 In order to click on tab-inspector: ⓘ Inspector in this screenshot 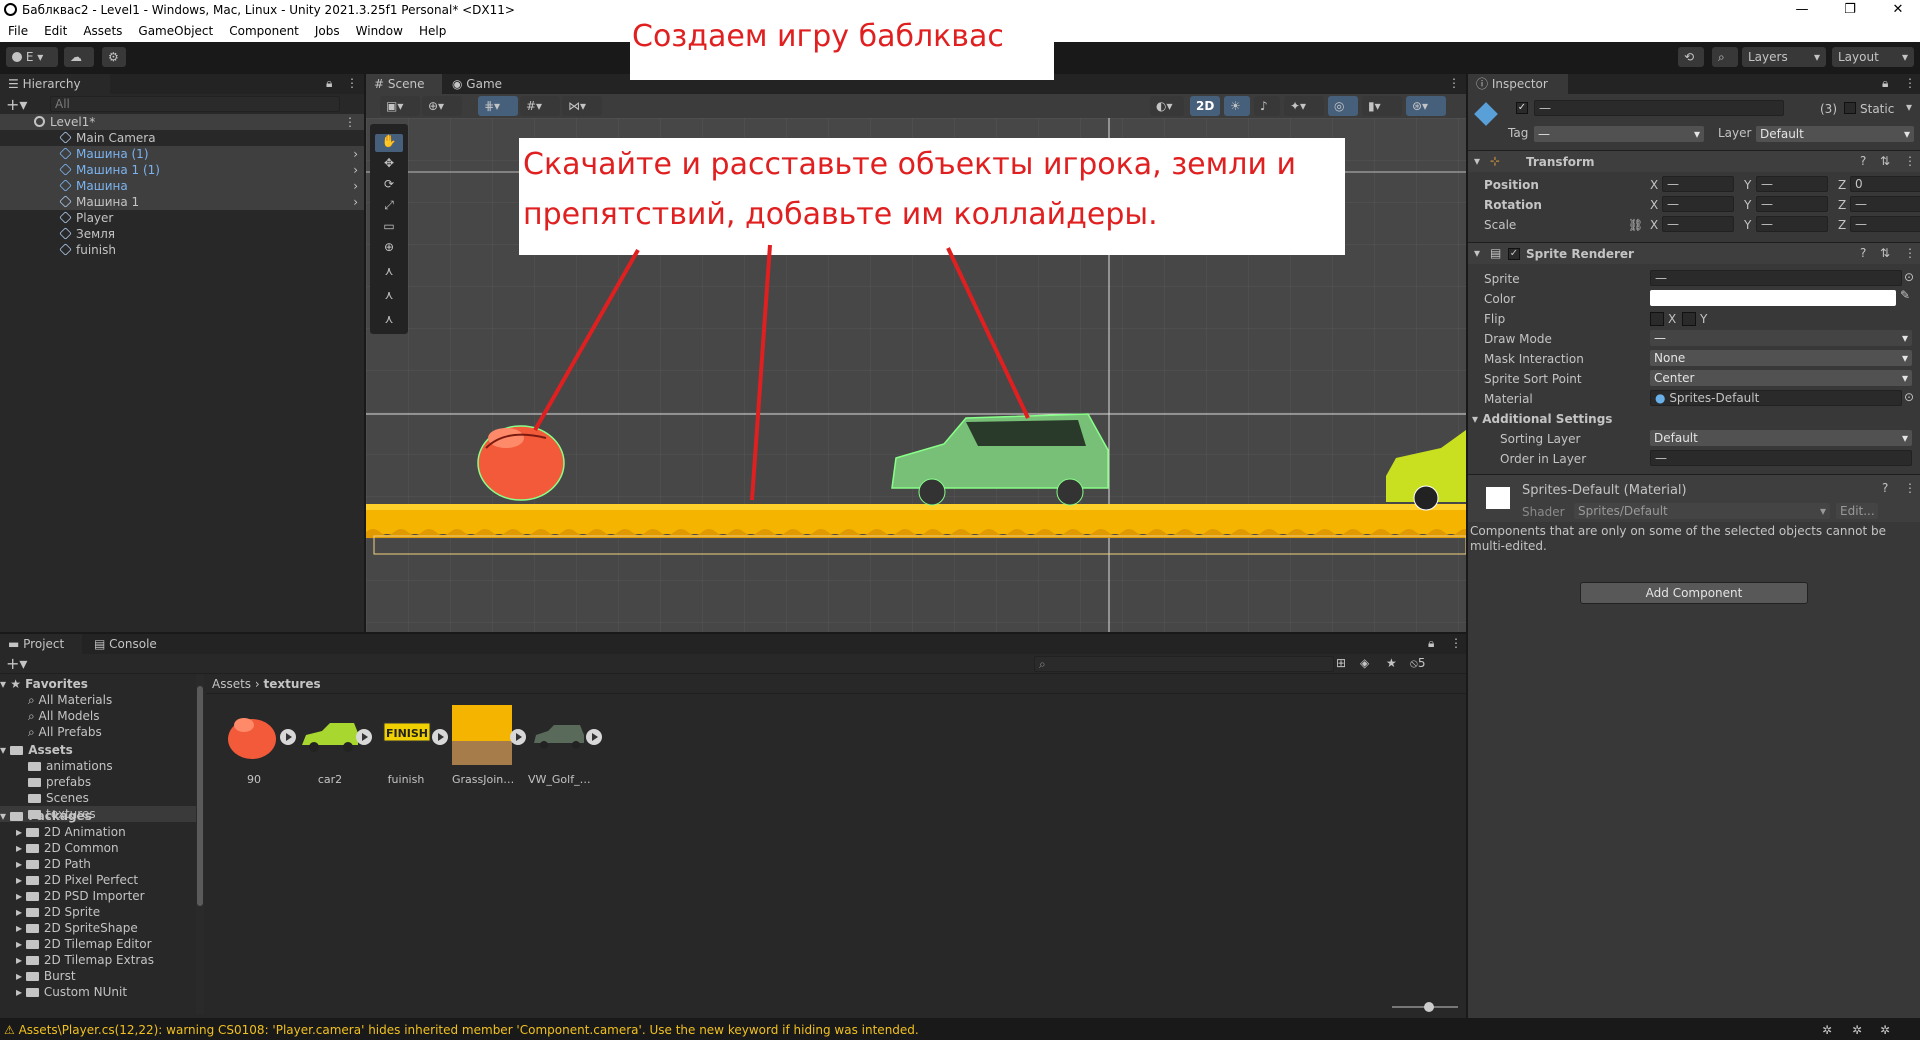, I will do `click(1518, 84)`.